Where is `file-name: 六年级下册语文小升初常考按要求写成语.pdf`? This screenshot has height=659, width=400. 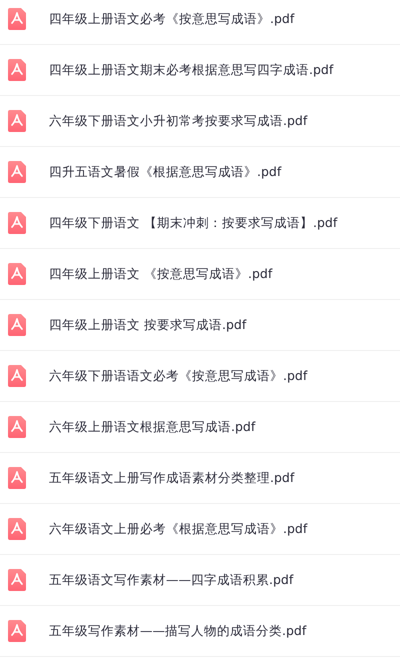
file-name: 六年级下册语文小升初常考按要求写成语.pdf is located at coordinates (178, 121).